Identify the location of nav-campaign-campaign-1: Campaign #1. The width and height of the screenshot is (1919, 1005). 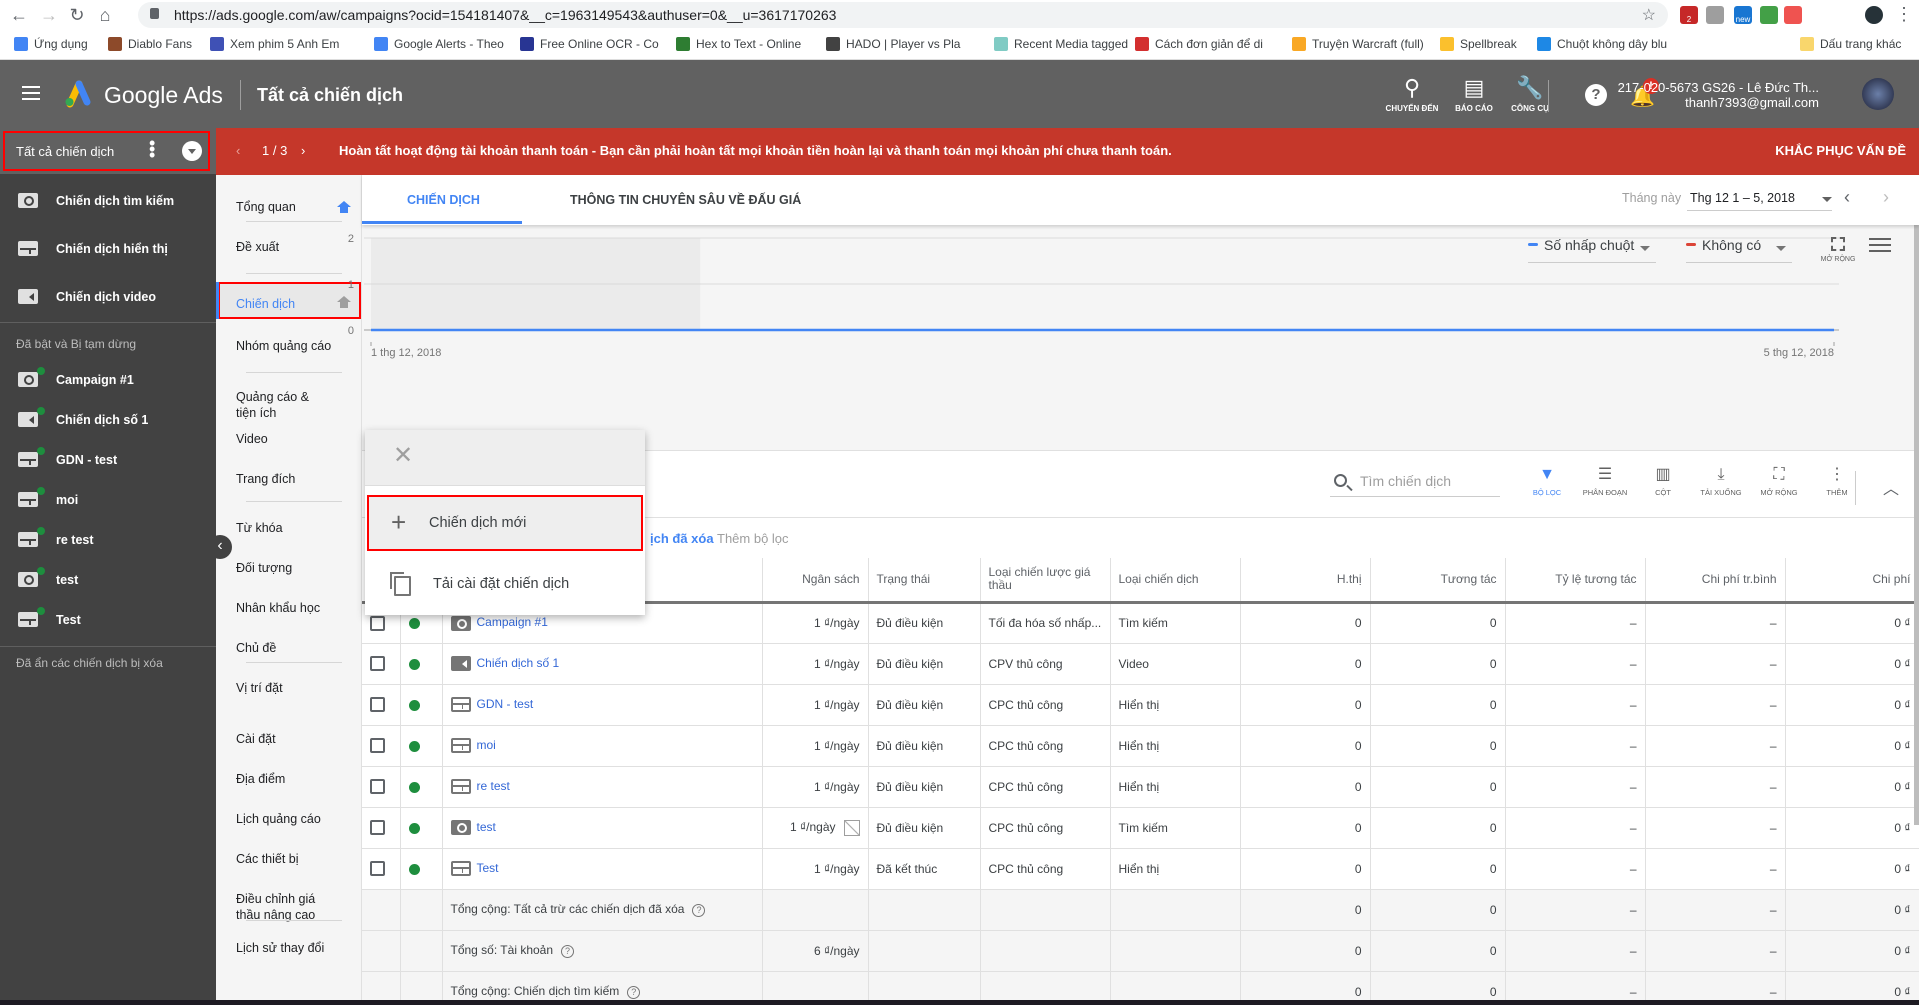
(108, 381).